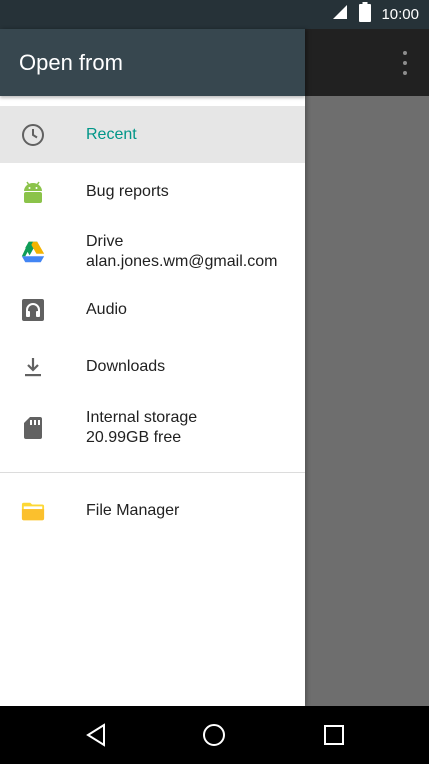 The height and width of the screenshot is (764, 429). What do you see at coordinates (33, 428) in the screenshot?
I see `sd-card-icon` at bounding box center [33, 428].